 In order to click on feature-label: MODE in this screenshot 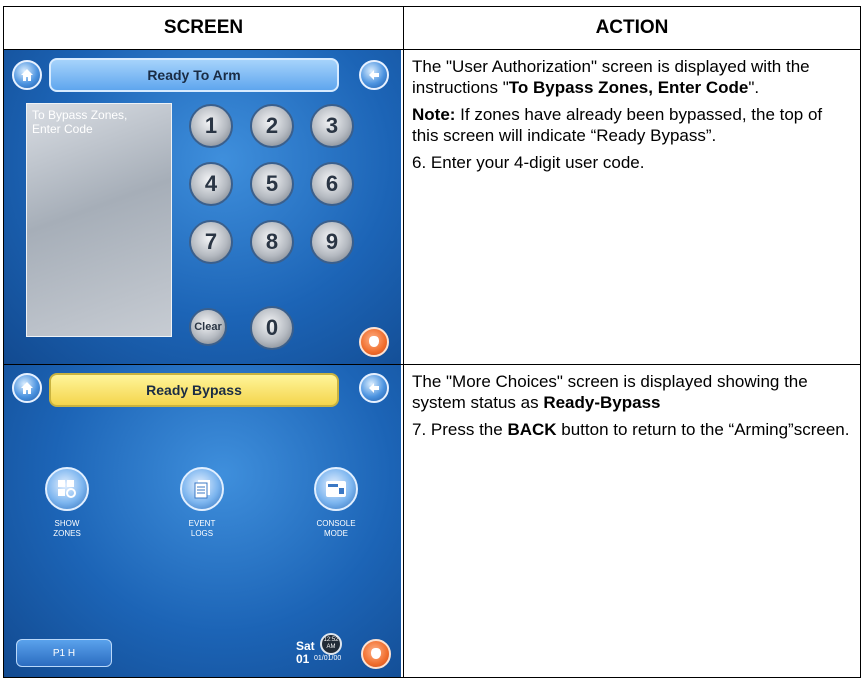, I will do `click(336, 533)`.